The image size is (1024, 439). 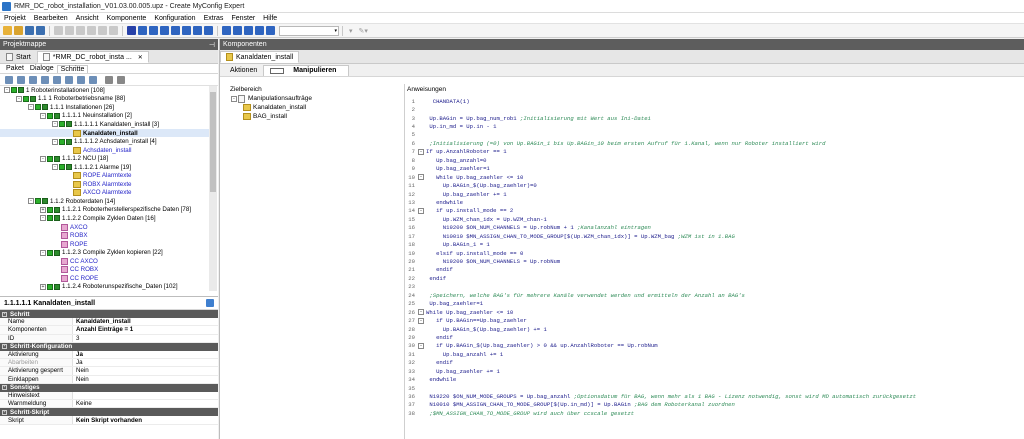 What do you see at coordinates (104, 269) in the screenshot?
I see `tree-item: CC ROBX` at bounding box center [104, 269].